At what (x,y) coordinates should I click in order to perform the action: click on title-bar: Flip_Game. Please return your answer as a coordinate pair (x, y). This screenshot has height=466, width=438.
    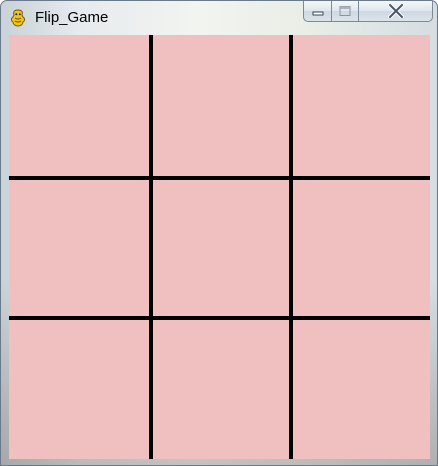
    Looking at the image, I should click on (219, 18).